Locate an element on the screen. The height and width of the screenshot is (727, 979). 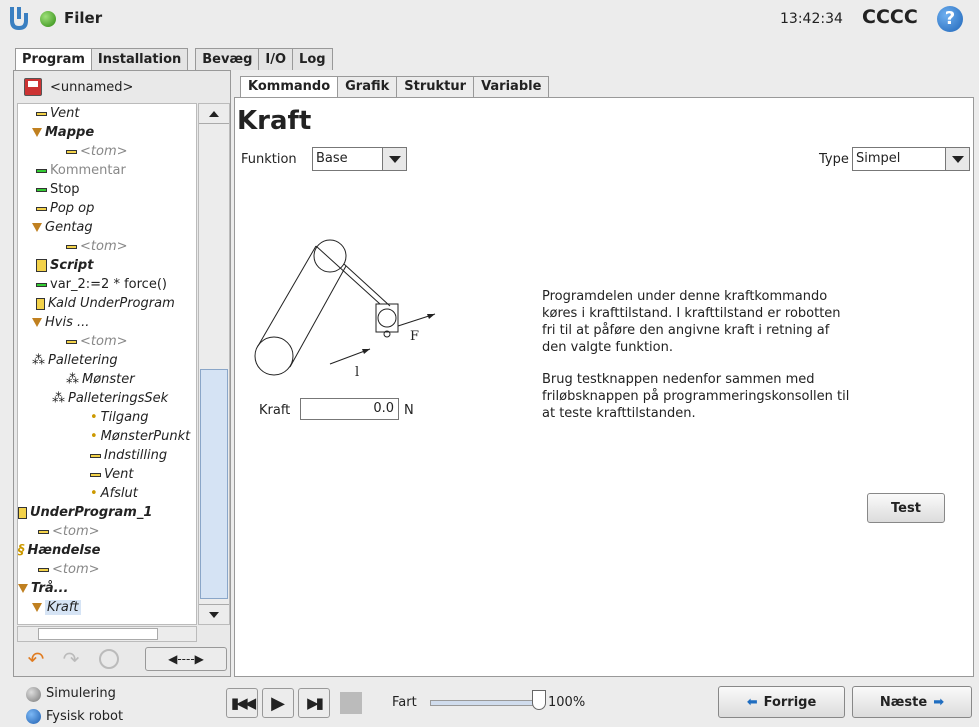
tree-item: Script is located at coordinates (64, 265).